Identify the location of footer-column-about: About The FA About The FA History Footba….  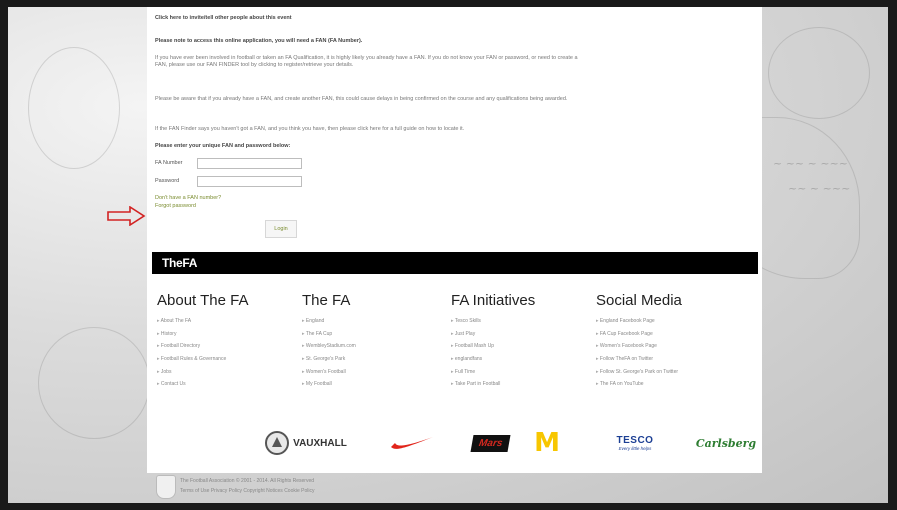
(202, 341).